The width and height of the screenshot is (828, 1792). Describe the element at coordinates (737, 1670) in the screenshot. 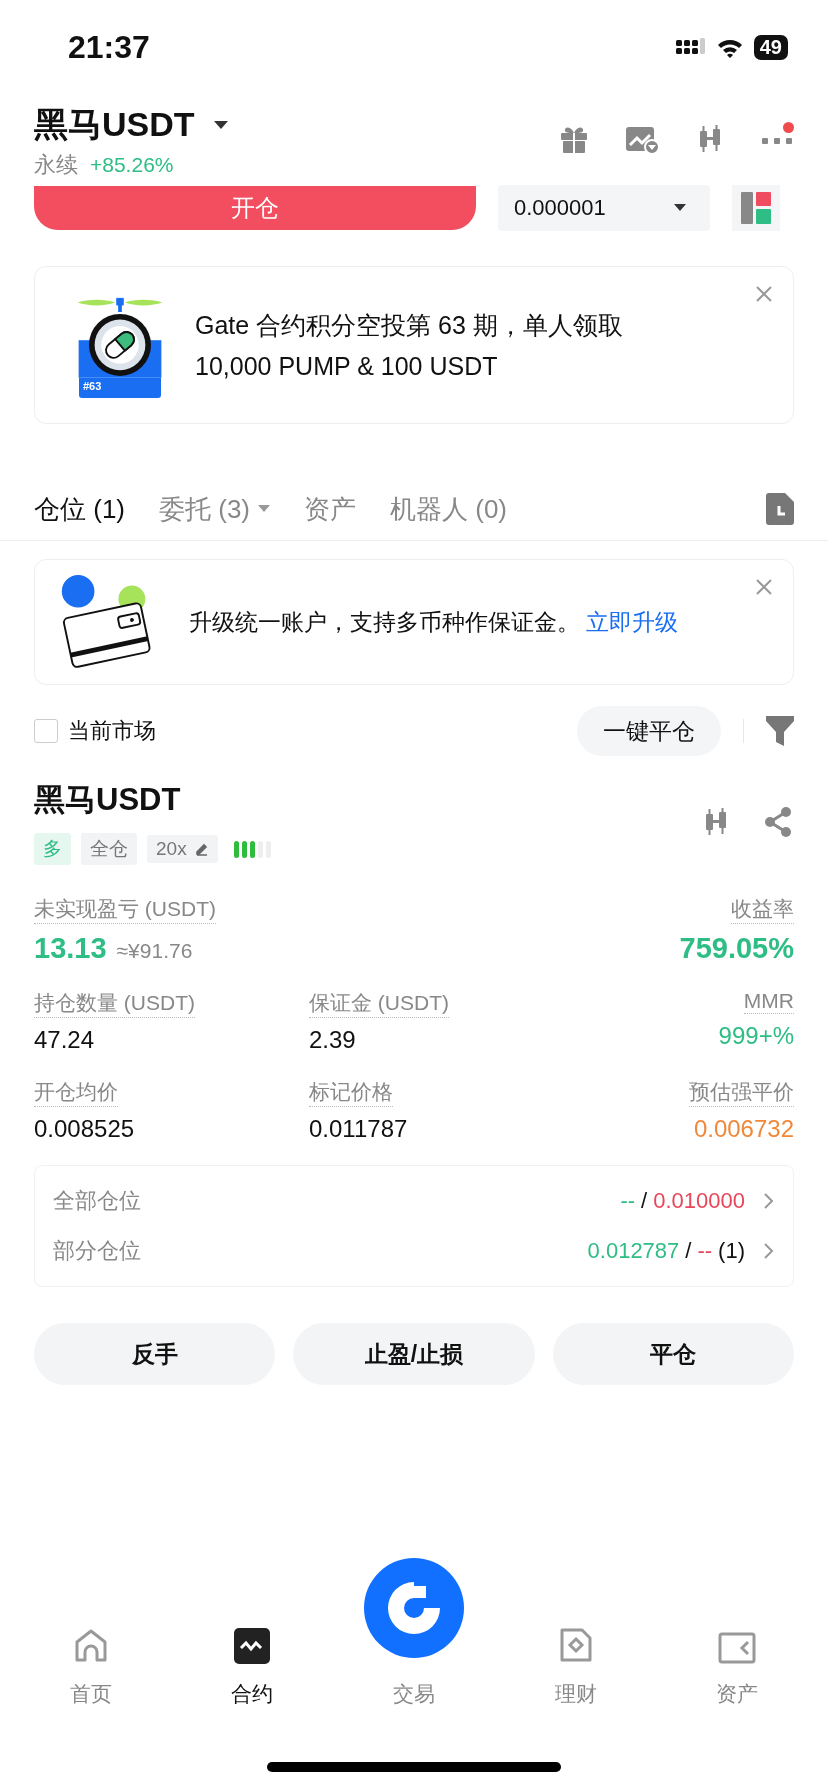

I see `nav-item: 资产` at that location.